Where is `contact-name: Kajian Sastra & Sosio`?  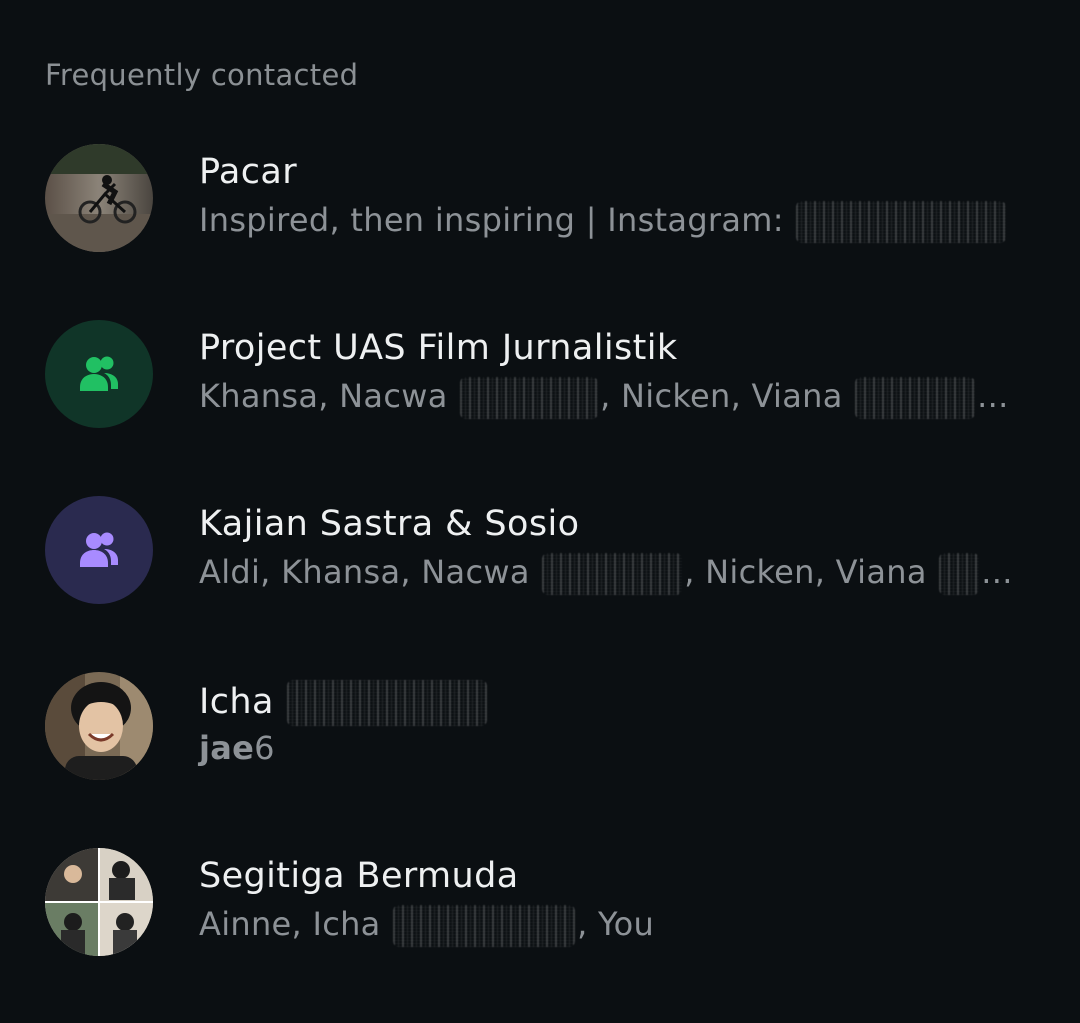
contact-name: Kajian Sastra & Sosio is located at coordinates (389, 524).